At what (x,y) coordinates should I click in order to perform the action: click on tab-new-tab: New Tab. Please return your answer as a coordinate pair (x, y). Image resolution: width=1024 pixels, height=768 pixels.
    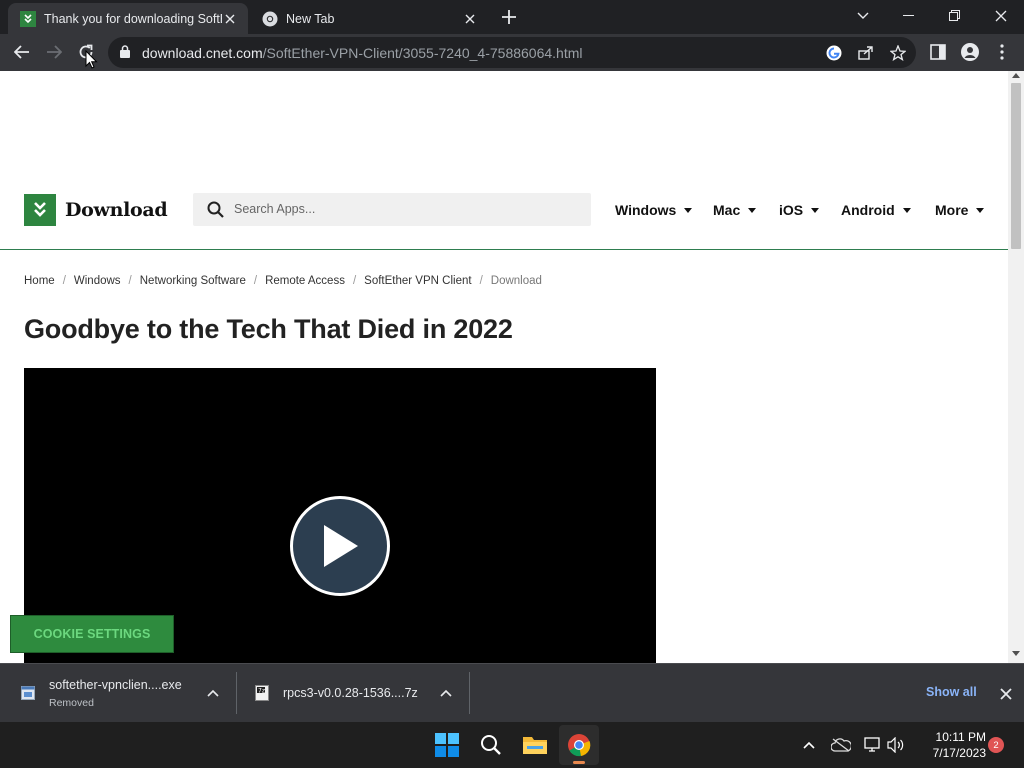
    Looking at the image, I should click on (369, 18).